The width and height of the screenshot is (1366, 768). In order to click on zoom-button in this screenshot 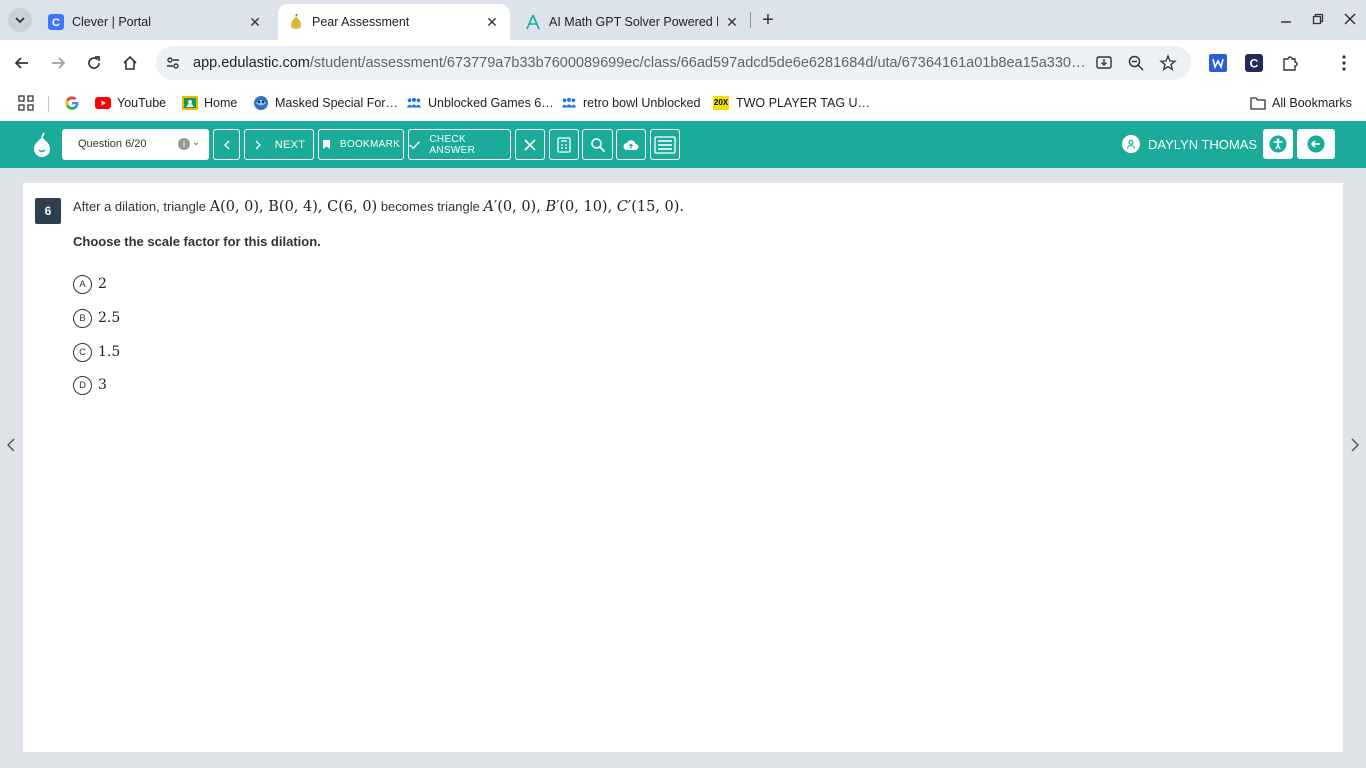, I will do `click(597, 144)`.